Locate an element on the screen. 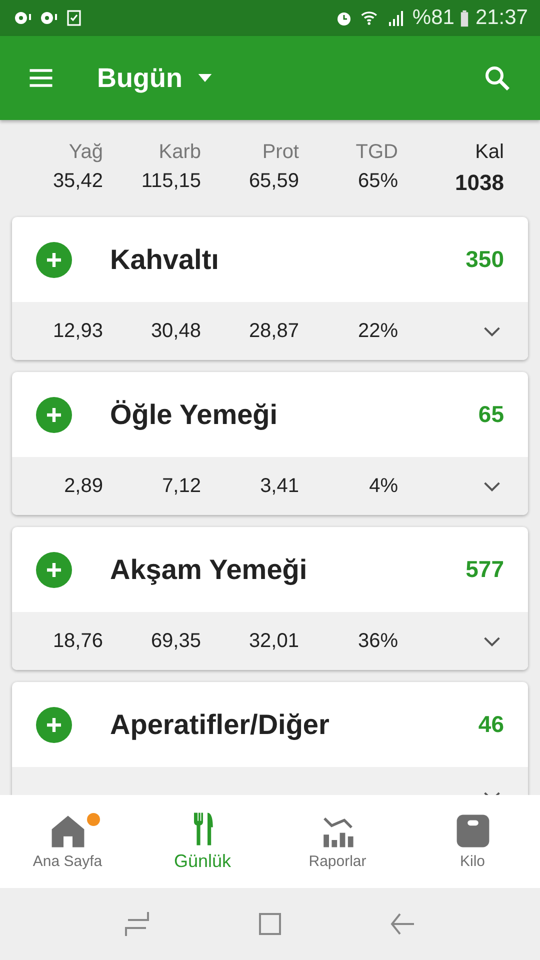  nav-tab: Ana Sayfa is located at coordinates (67, 841).